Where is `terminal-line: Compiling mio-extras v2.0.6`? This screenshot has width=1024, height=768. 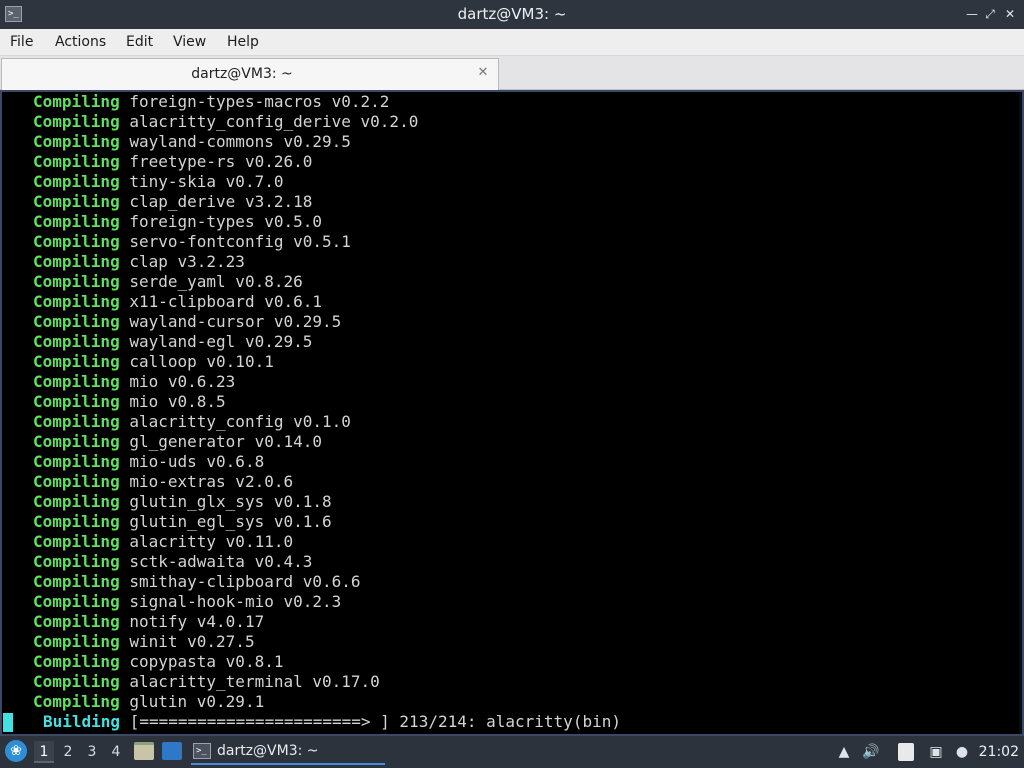 terminal-line: Compiling mio-extras v2.0.6 is located at coordinates (311, 482).